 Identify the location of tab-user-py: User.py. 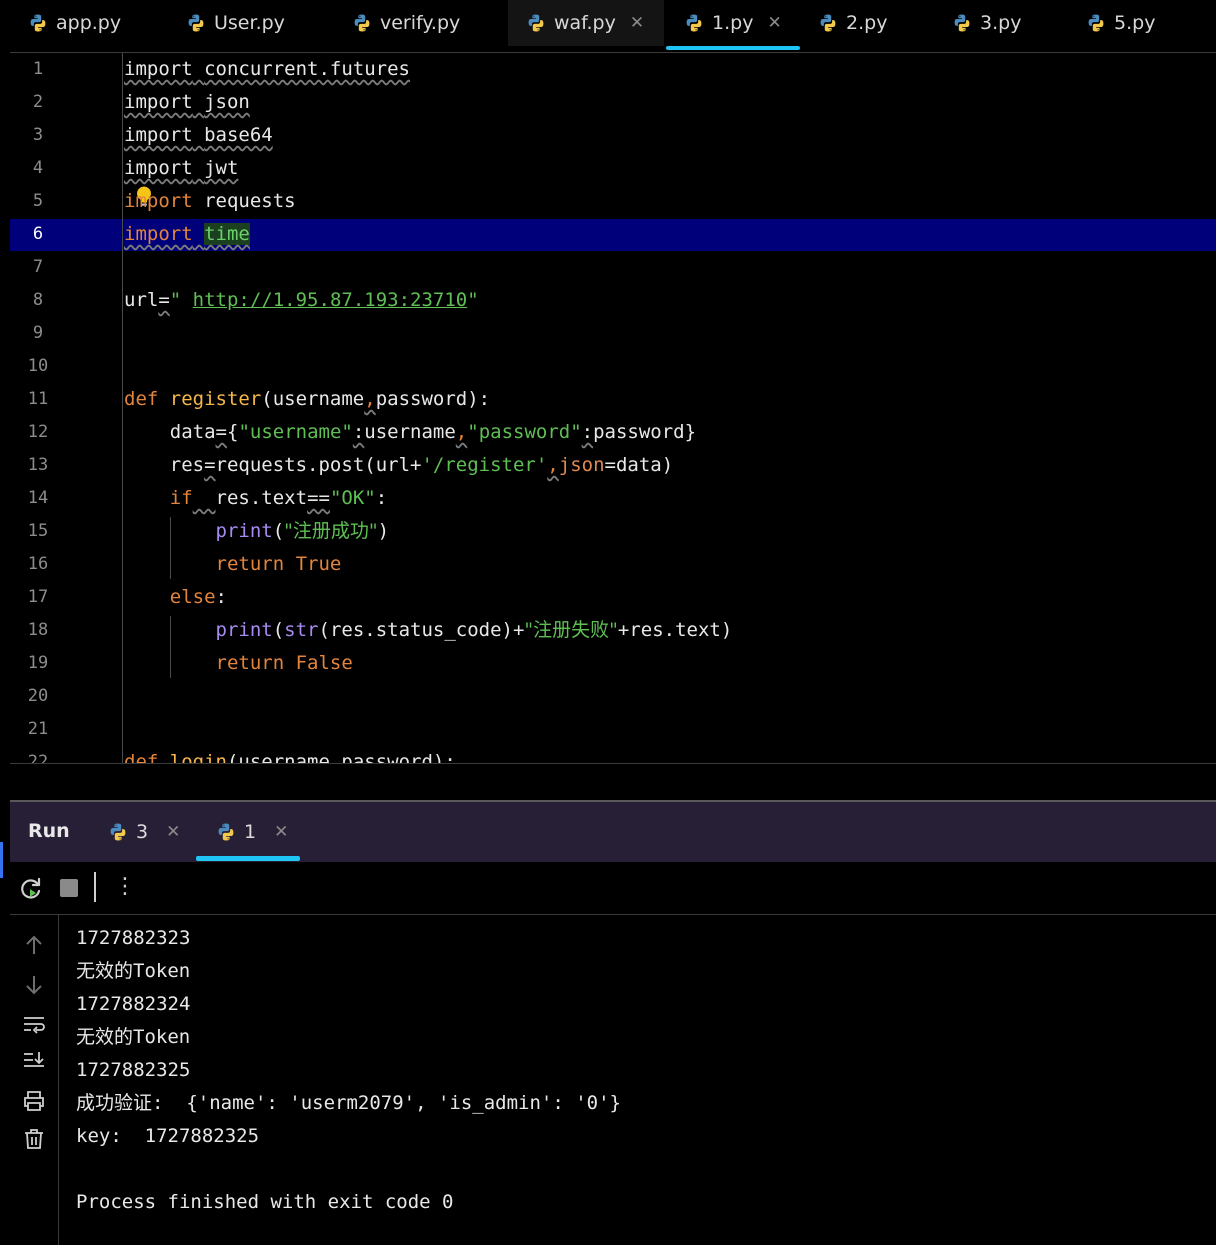
(235, 23).